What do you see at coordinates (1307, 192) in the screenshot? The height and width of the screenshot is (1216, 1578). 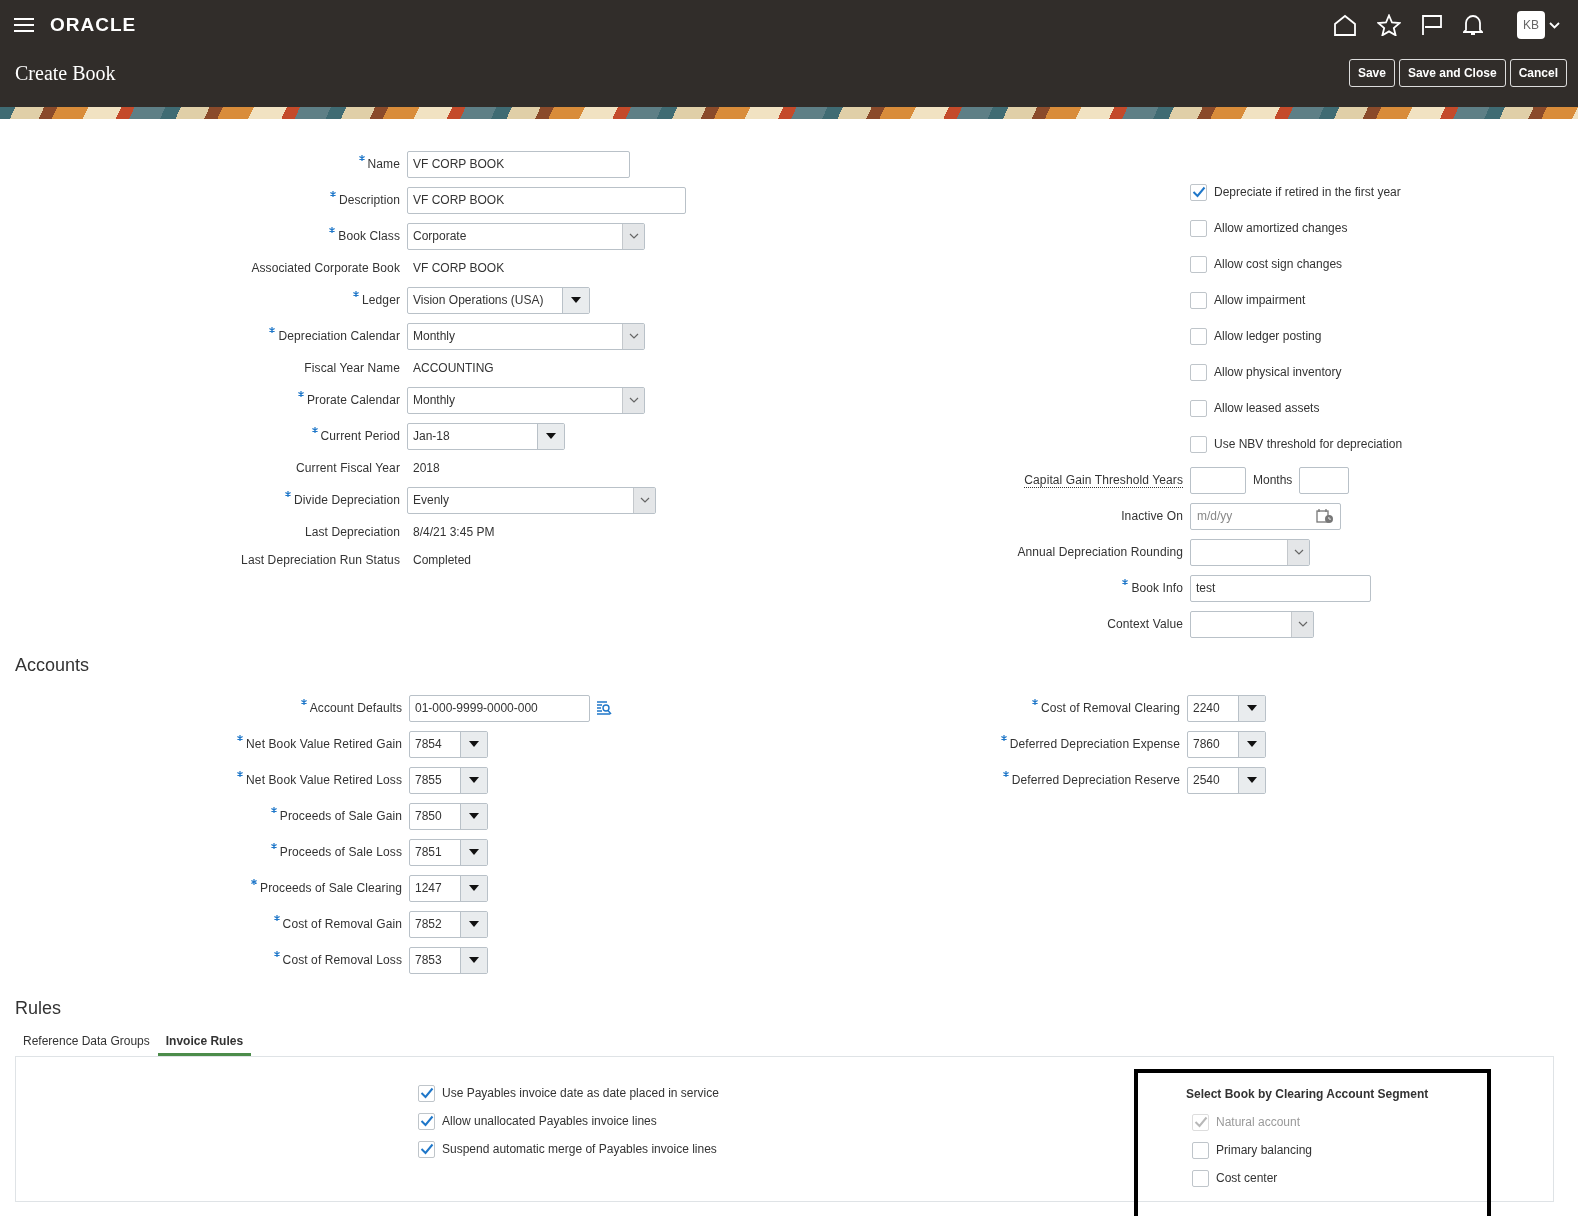 I see `checkbox-label: Depreciate if retired in the first year` at bounding box center [1307, 192].